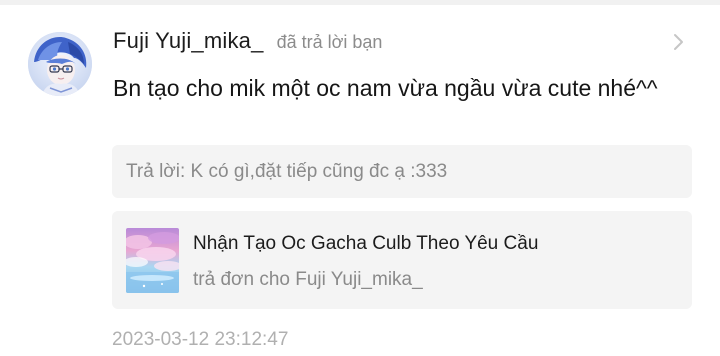  What do you see at coordinates (188, 41) in the screenshot?
I see `username: Fuji Yuji_mika_` at bounding box center [188, 41].